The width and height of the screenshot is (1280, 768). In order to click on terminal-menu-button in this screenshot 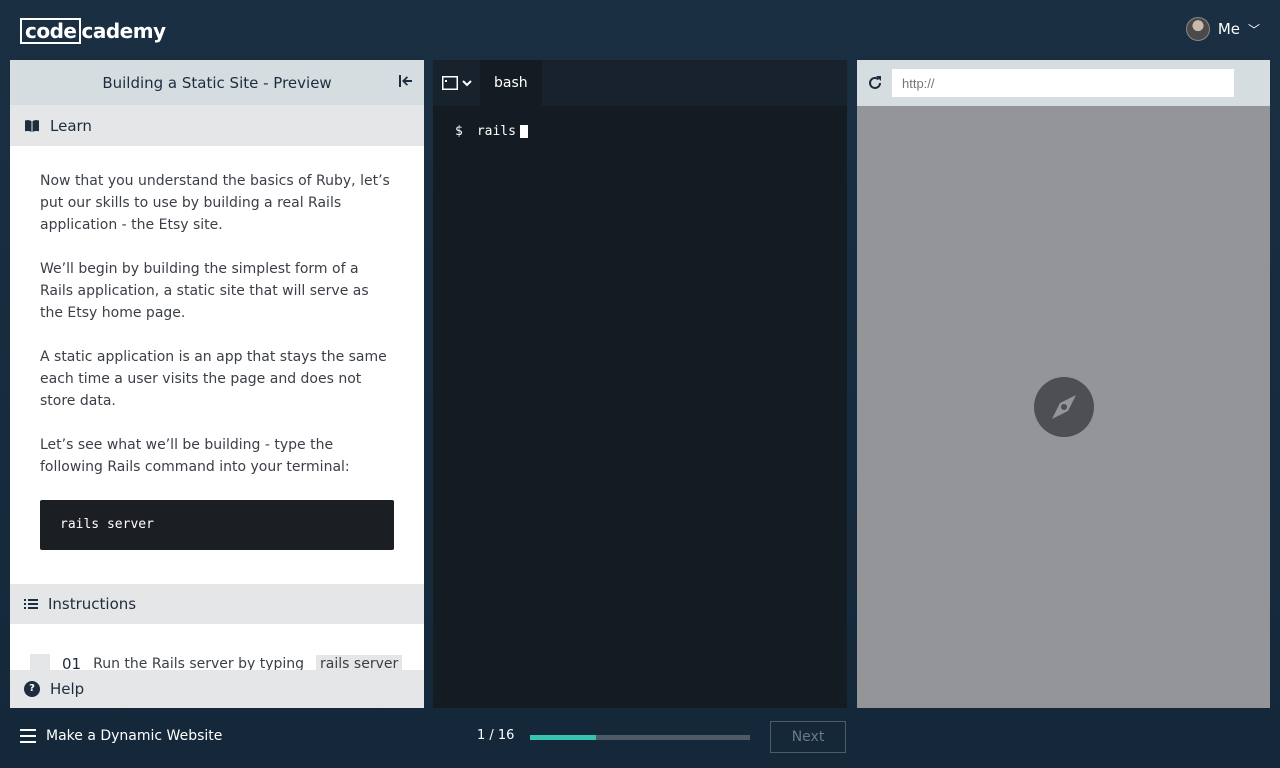, I will do `click(456, 83)`.